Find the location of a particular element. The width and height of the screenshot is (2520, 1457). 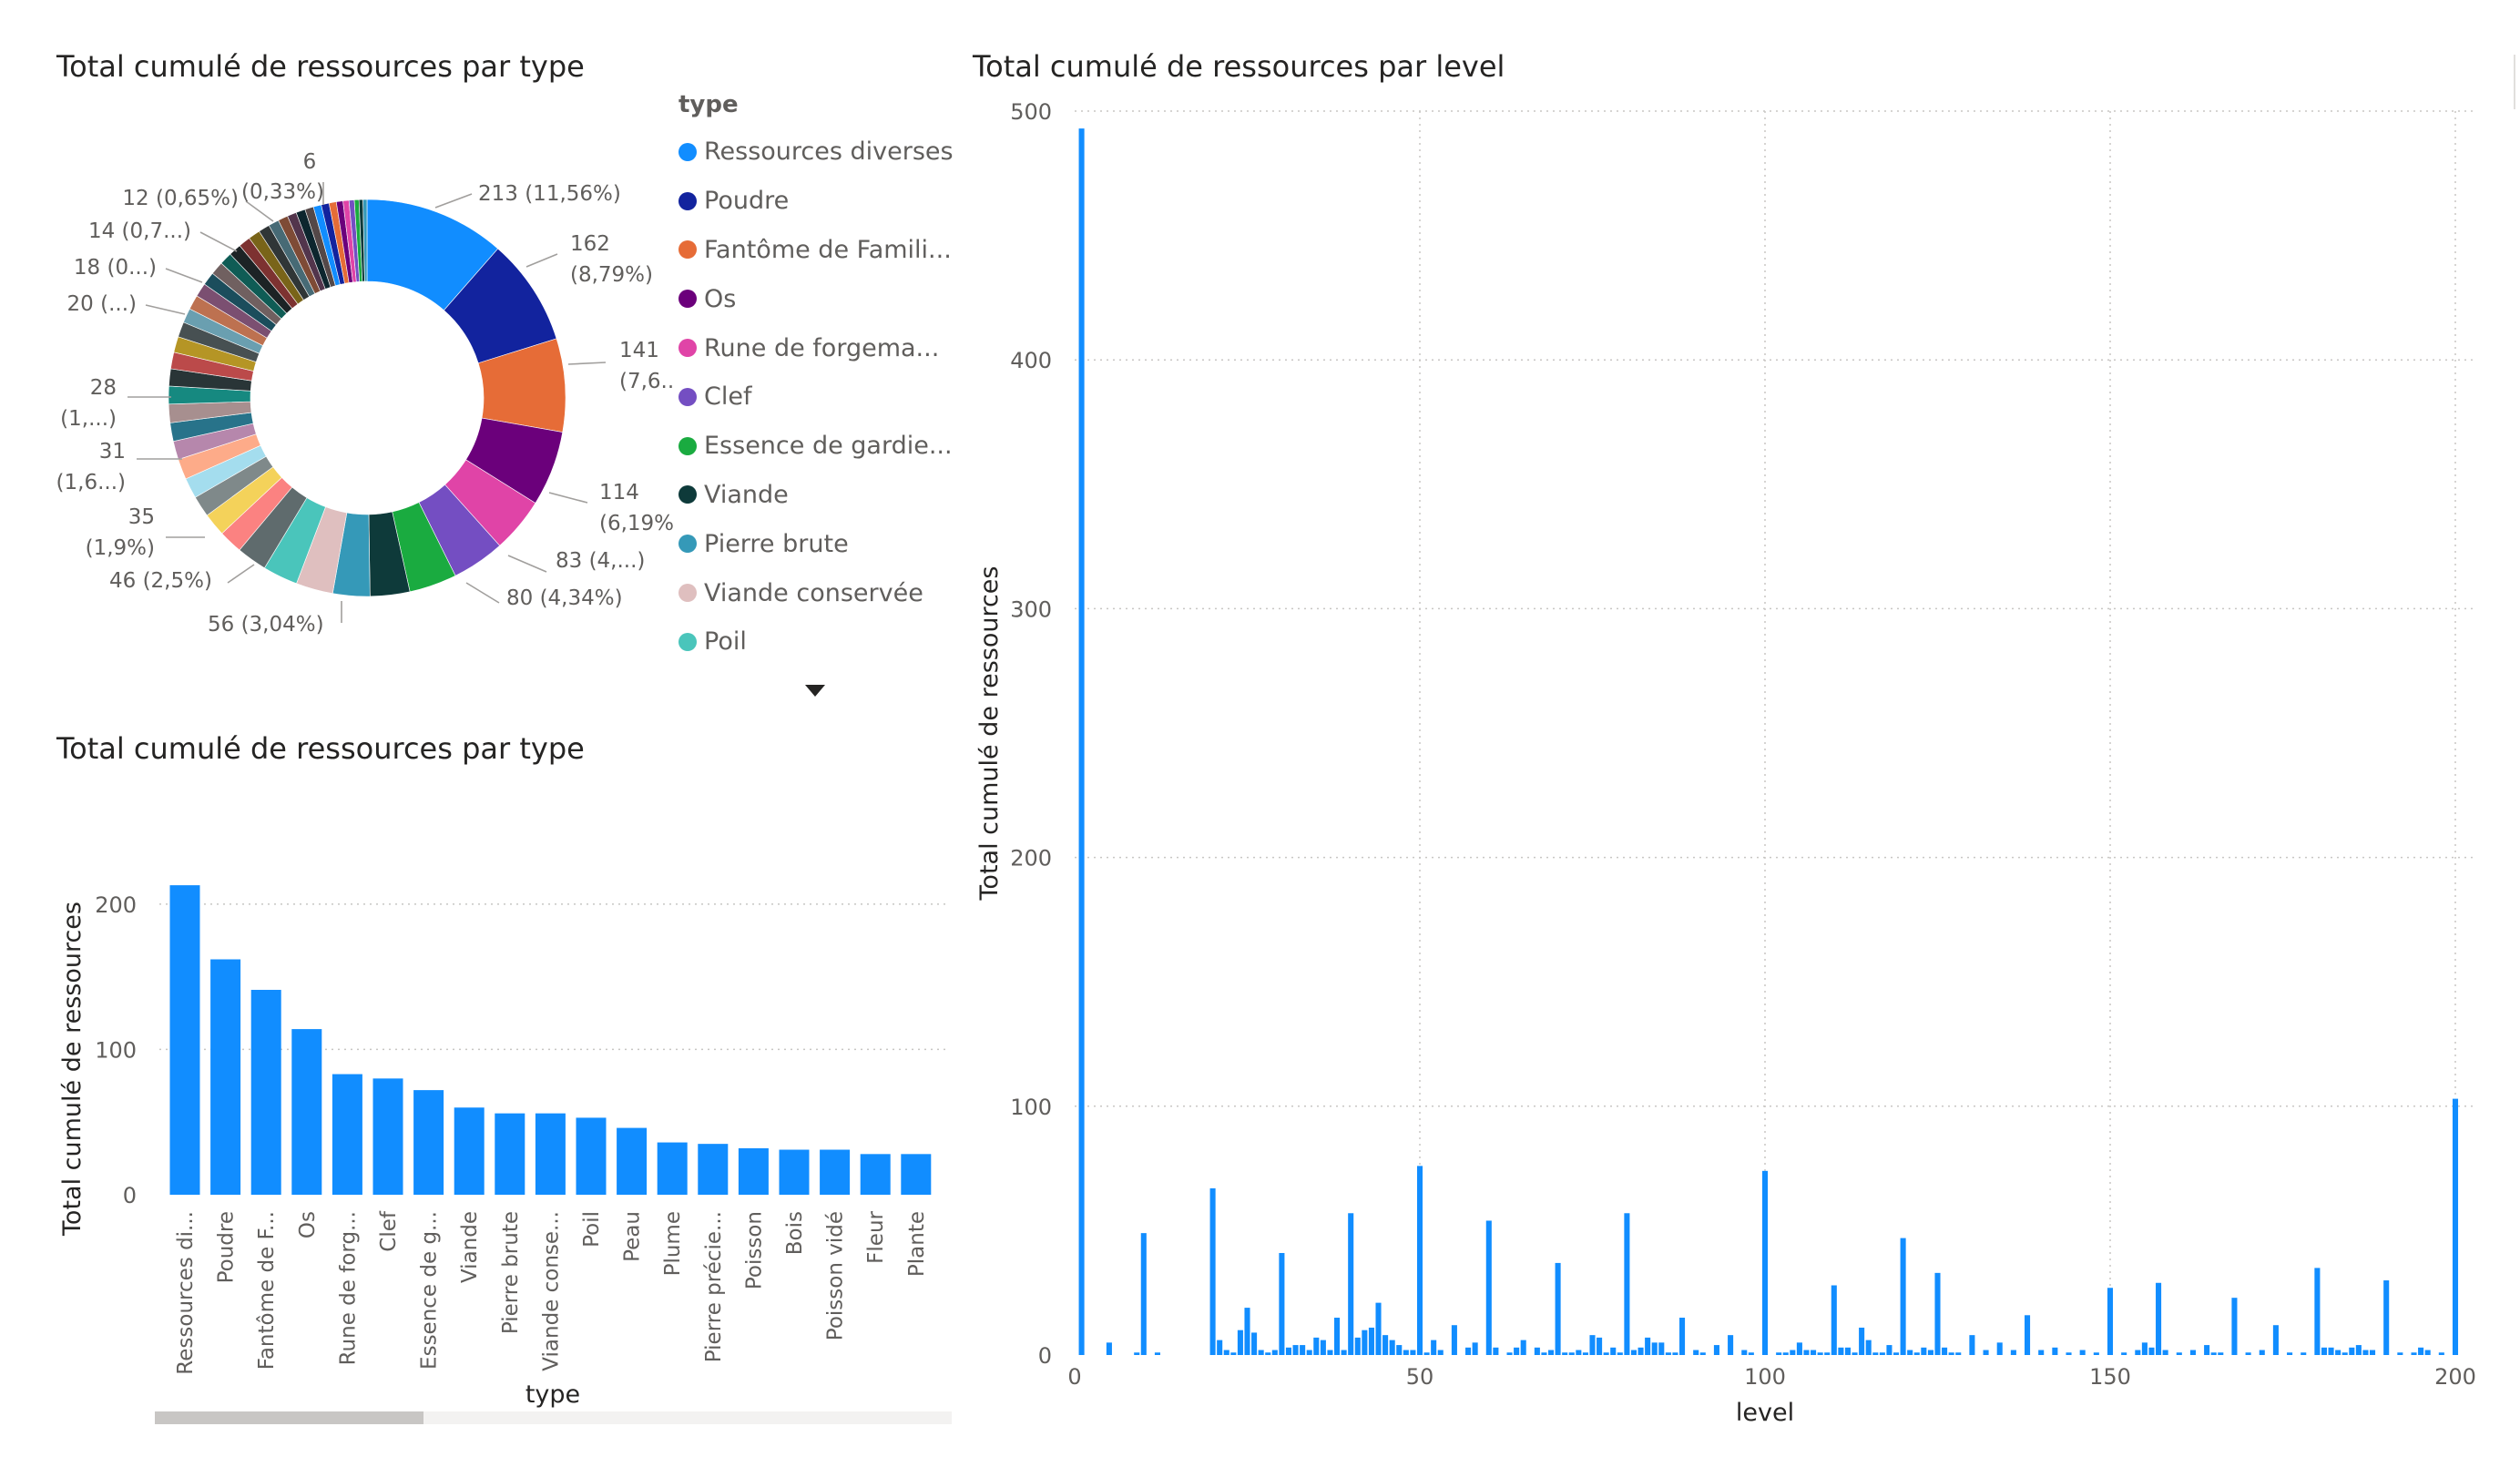

legend-item: Clef is located at coordinates (816, 397).